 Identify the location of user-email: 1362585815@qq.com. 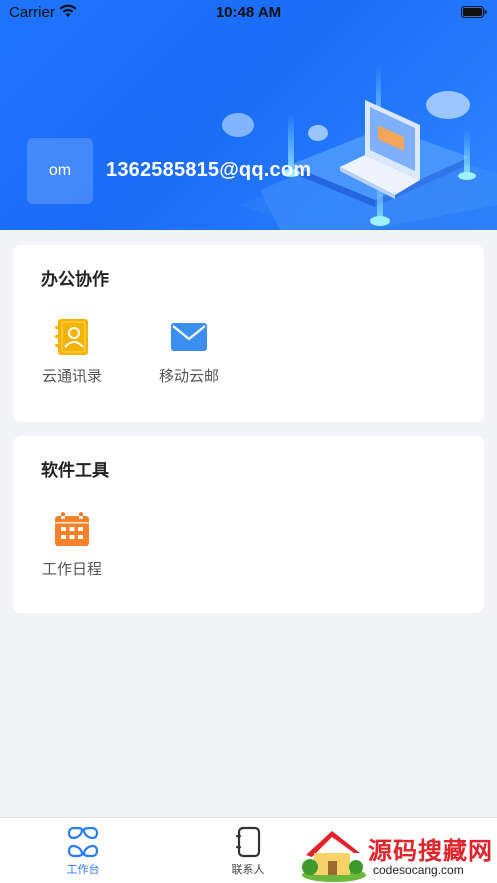
(209, 170).